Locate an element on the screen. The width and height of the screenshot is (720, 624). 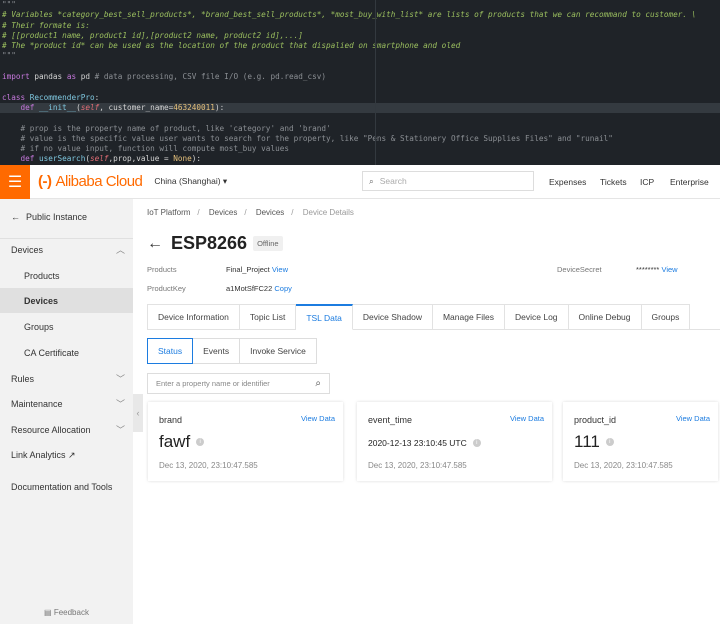
feedback-button: ▤ Feedback is located at coordinates (66, 612).